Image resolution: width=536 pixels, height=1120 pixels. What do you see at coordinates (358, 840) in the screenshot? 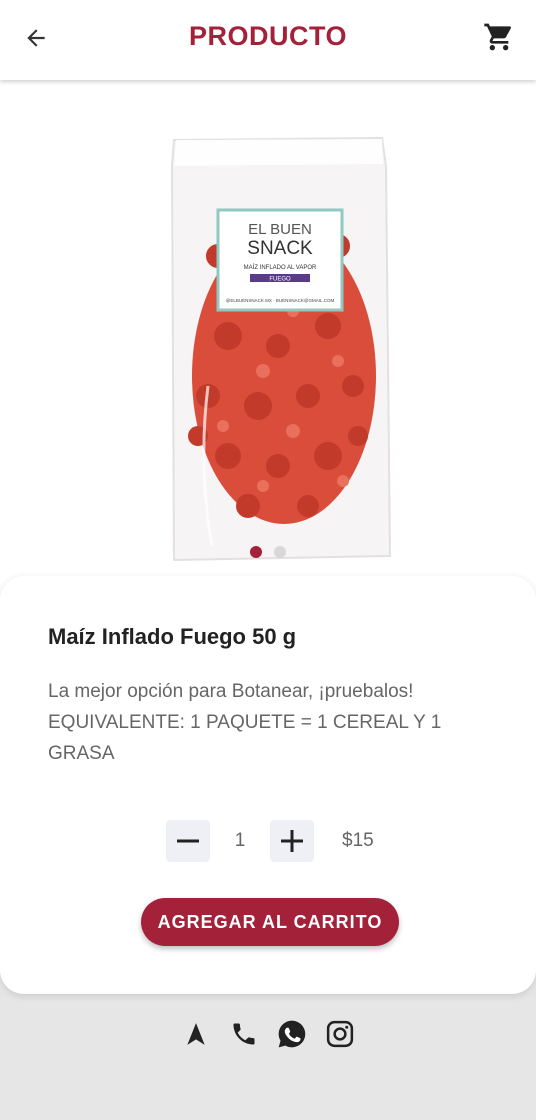
I see `product-price: $15` at bounding box center [358, 840].